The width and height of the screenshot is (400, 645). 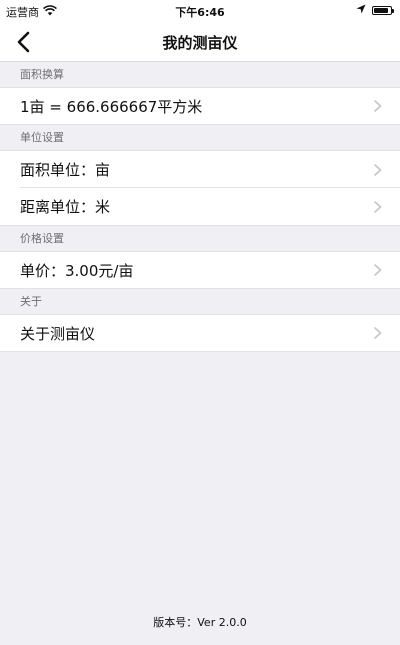 I want to click on battery-level, so click(x=381, y=10).